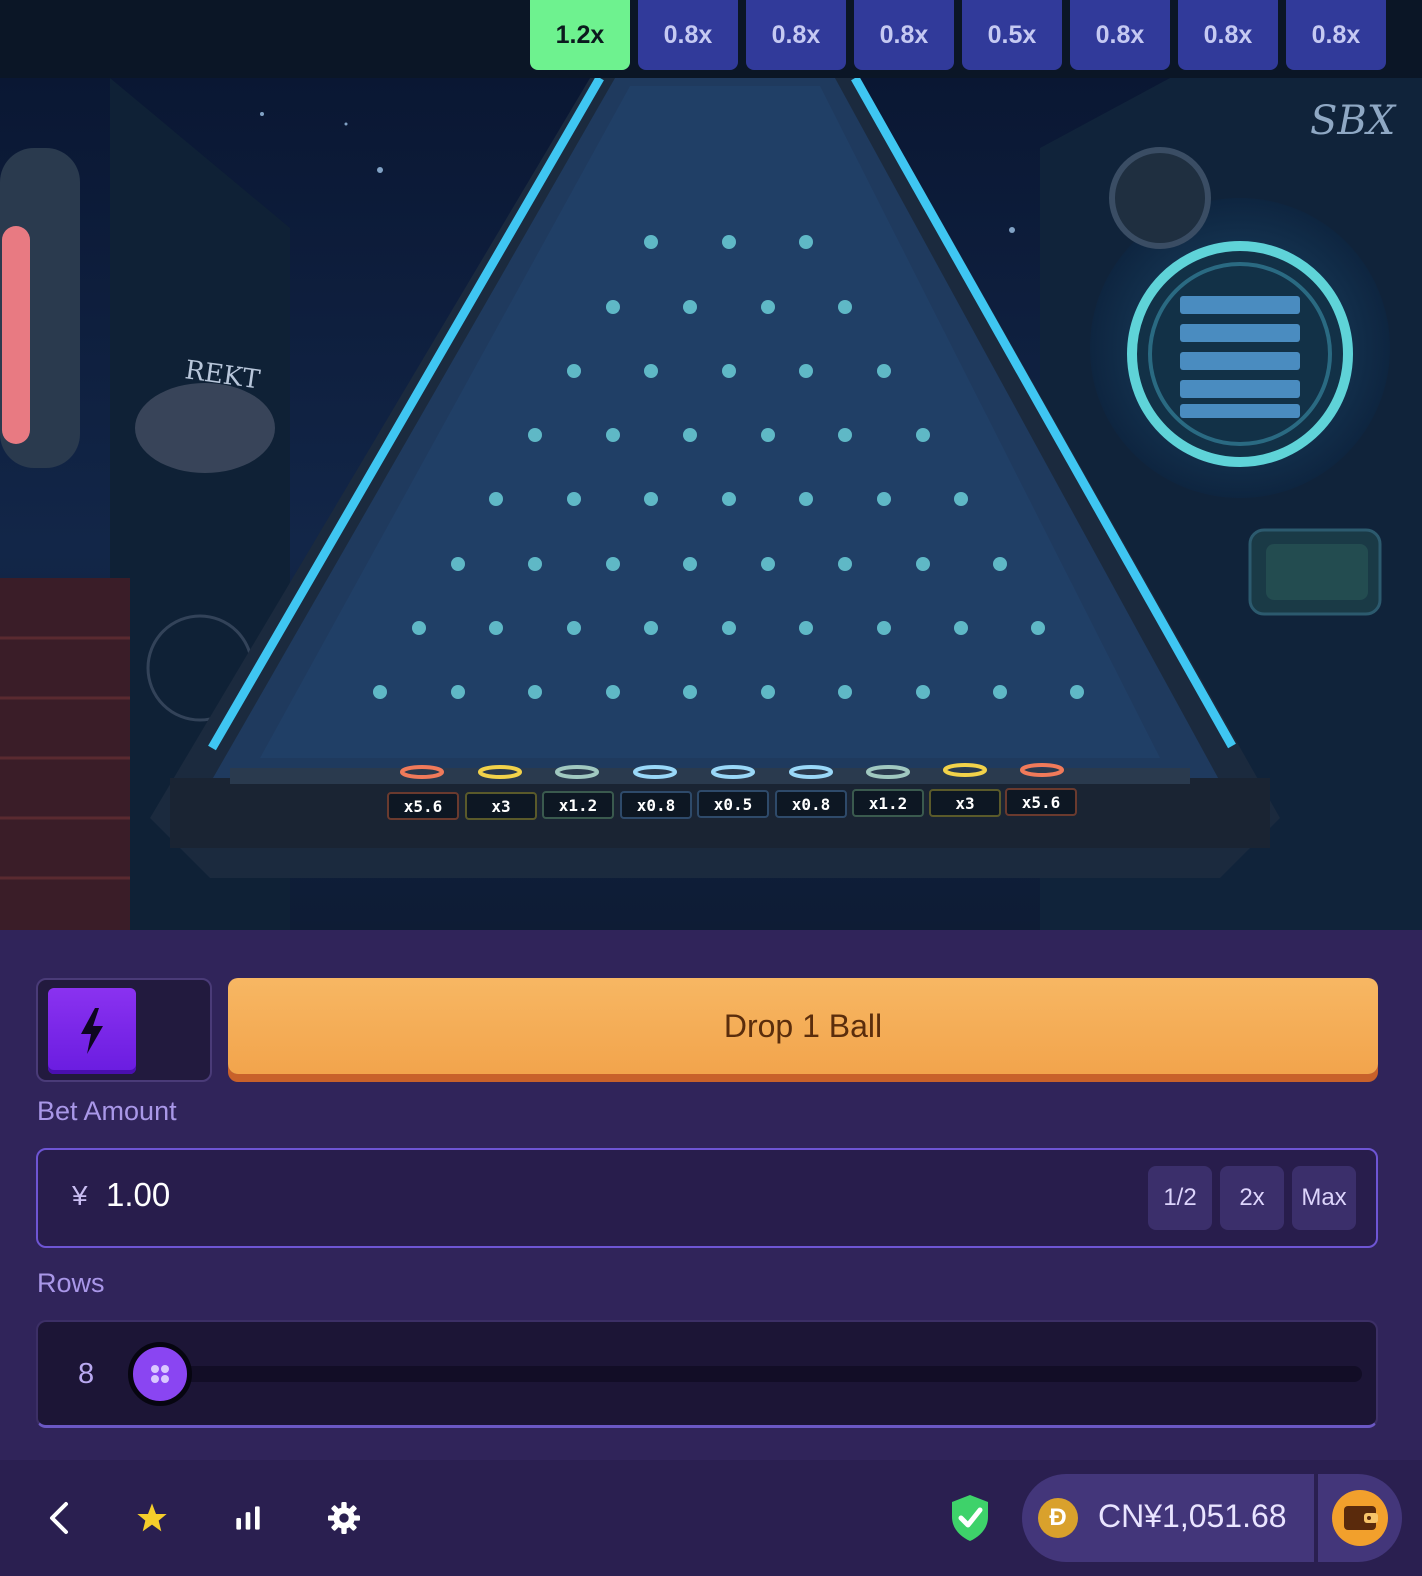  What do you see at coordinates (1353, 121) in the screenshot?
I see `sbx-graffiti: SBX` at bounding box center [1353, 121].